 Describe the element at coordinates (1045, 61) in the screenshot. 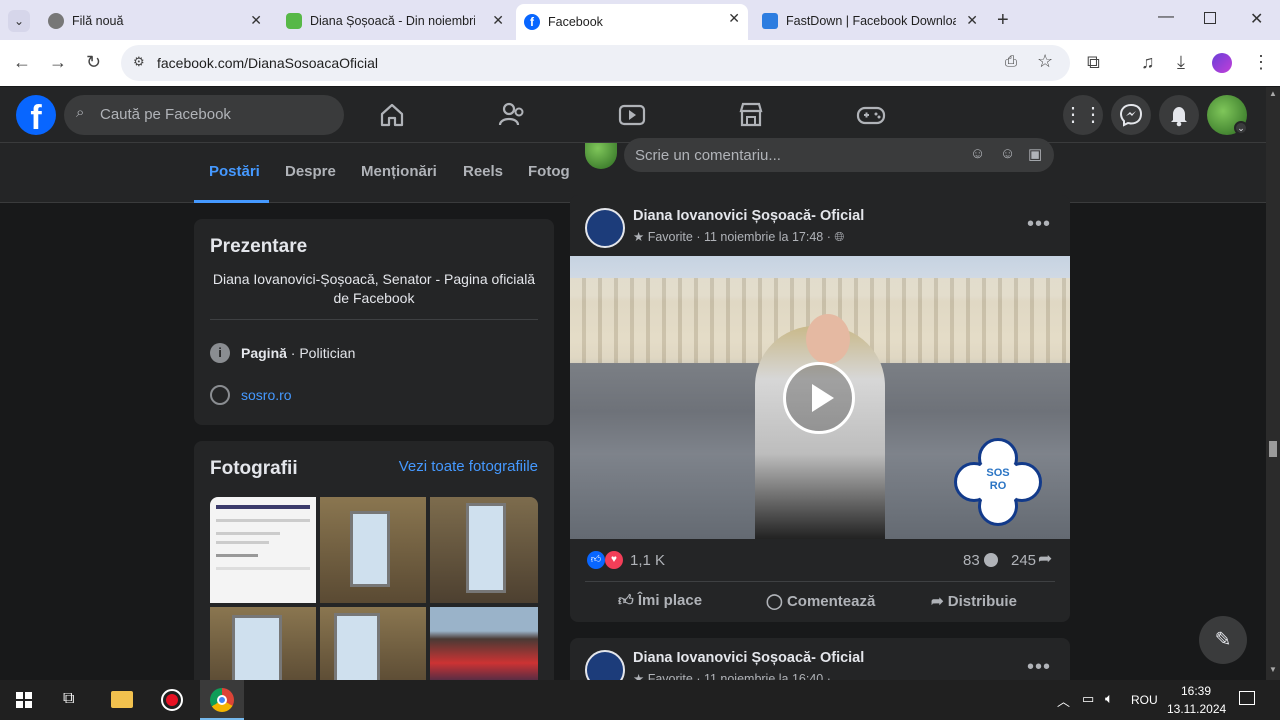

I see `bookmark-star-icon: ☆` at that location.